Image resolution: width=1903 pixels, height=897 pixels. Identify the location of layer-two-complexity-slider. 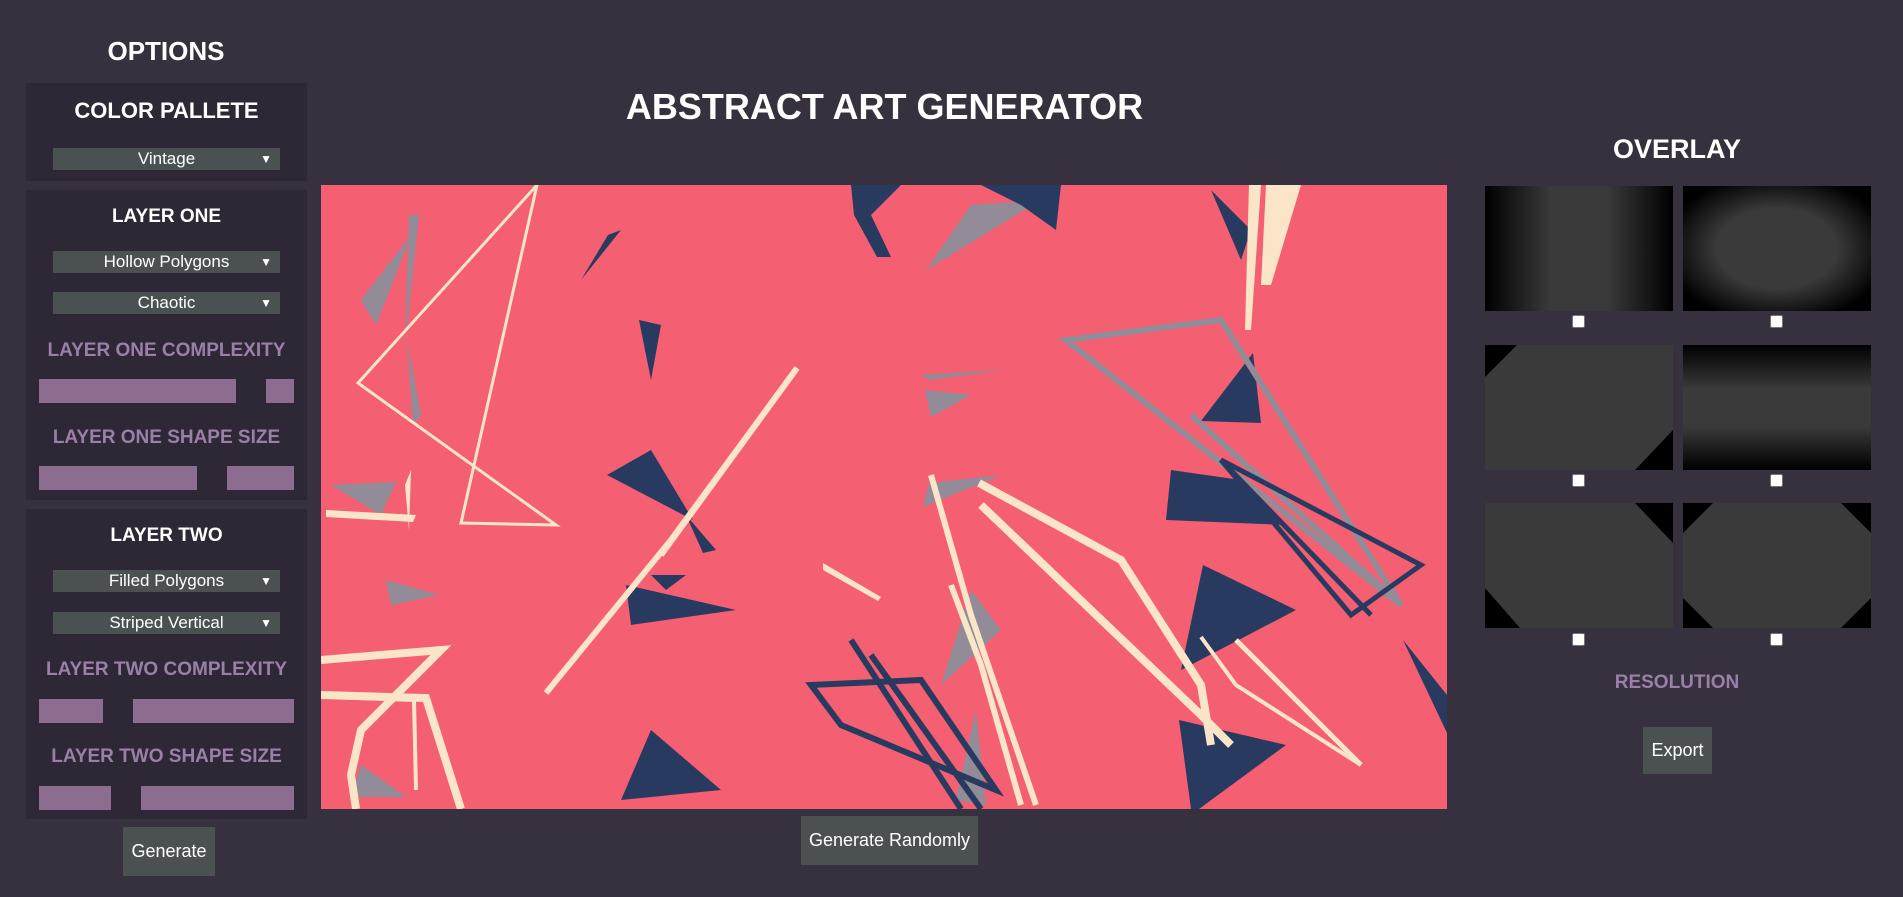
(166, 711).